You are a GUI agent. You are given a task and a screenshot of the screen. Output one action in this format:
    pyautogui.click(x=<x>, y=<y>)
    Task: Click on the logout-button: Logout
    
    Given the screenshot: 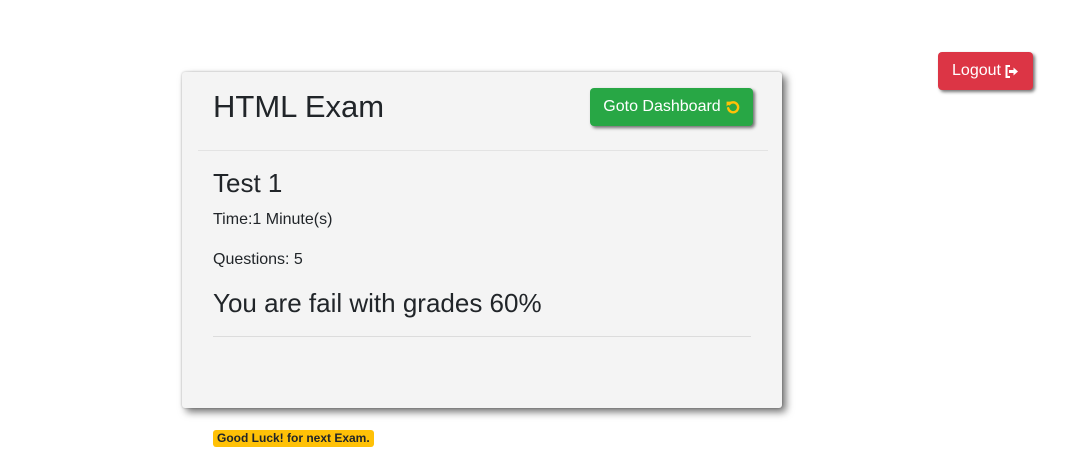 What is the action you would take?
    pyautogui.click(x=985, y=71)
    